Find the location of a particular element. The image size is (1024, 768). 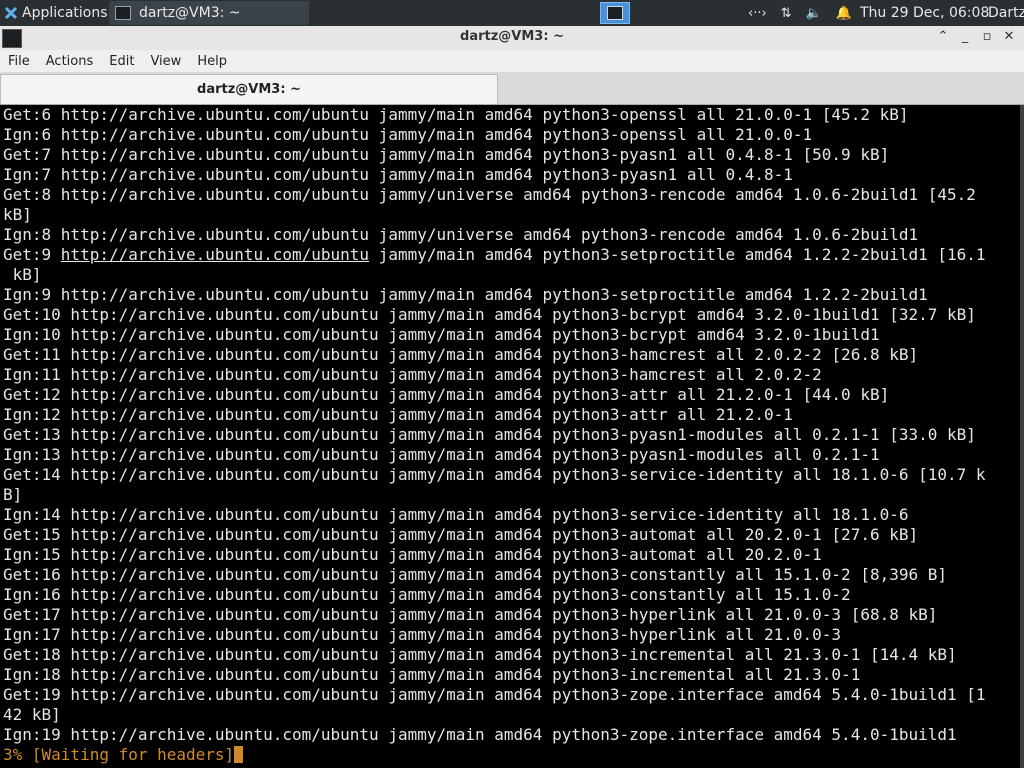

volume-icon: 🔈 is located at coordinates (814, 13).